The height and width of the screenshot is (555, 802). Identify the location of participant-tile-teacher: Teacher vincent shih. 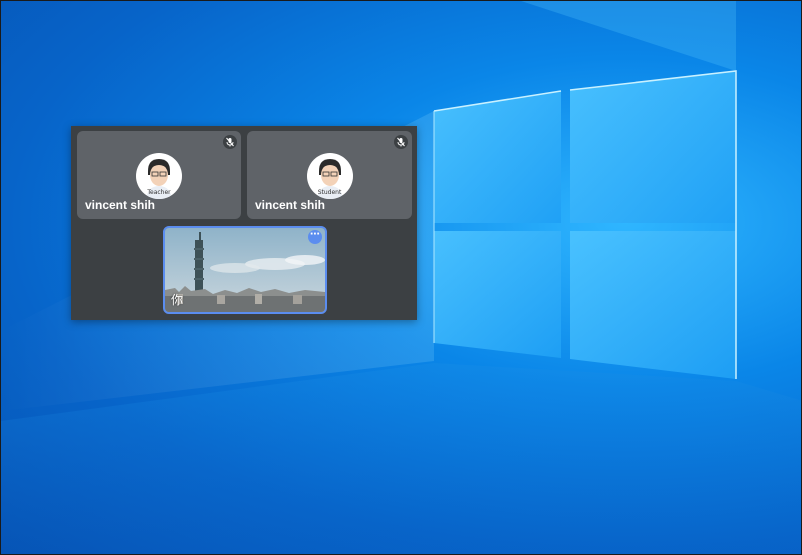
(159, 175).